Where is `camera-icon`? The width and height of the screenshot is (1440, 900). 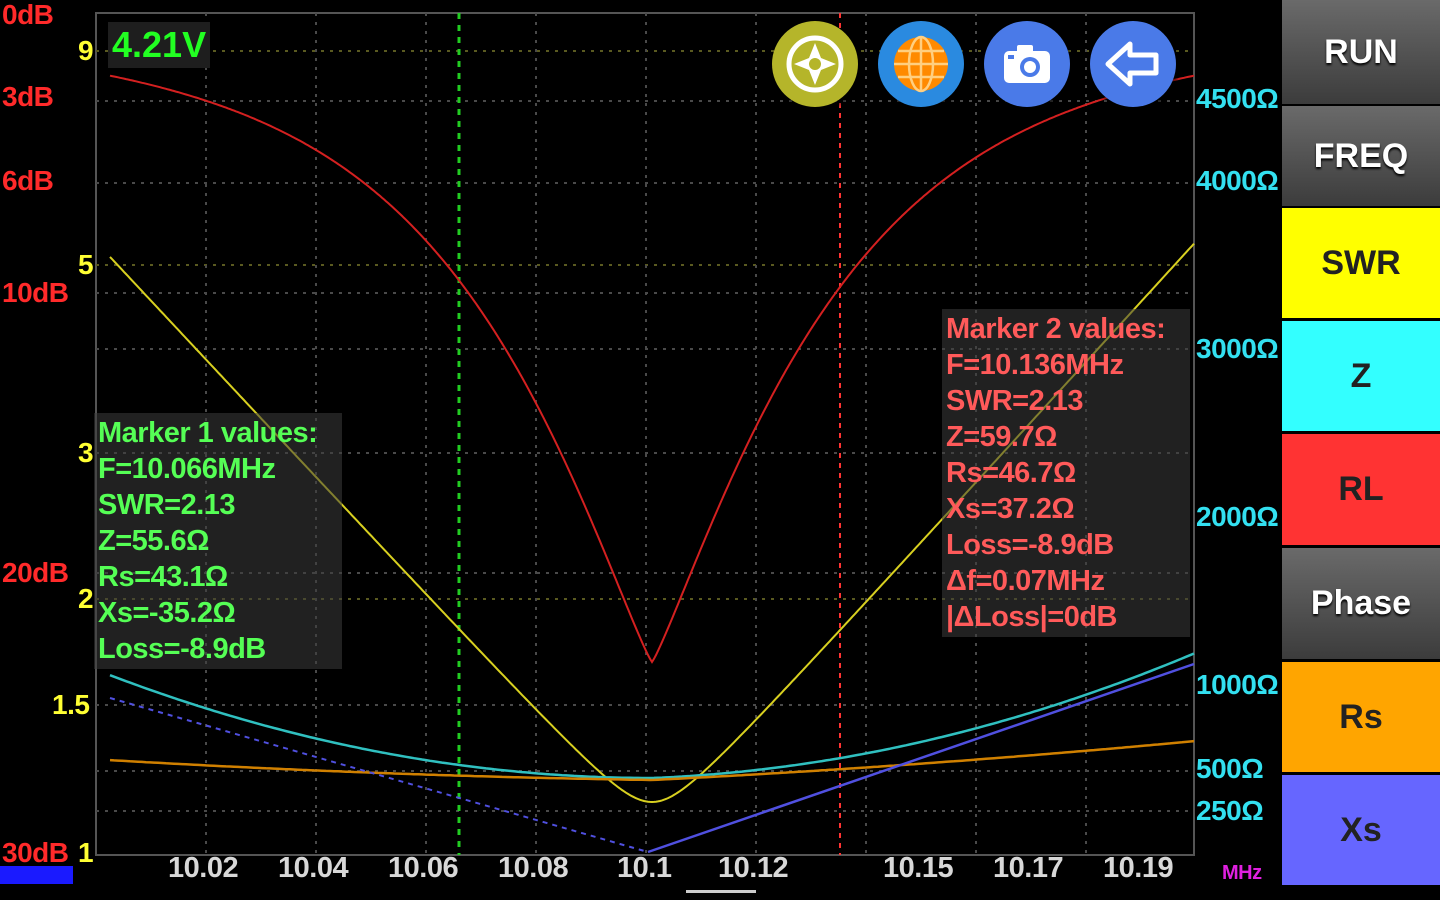
camera-icon is located at coordinates (1027, 64).